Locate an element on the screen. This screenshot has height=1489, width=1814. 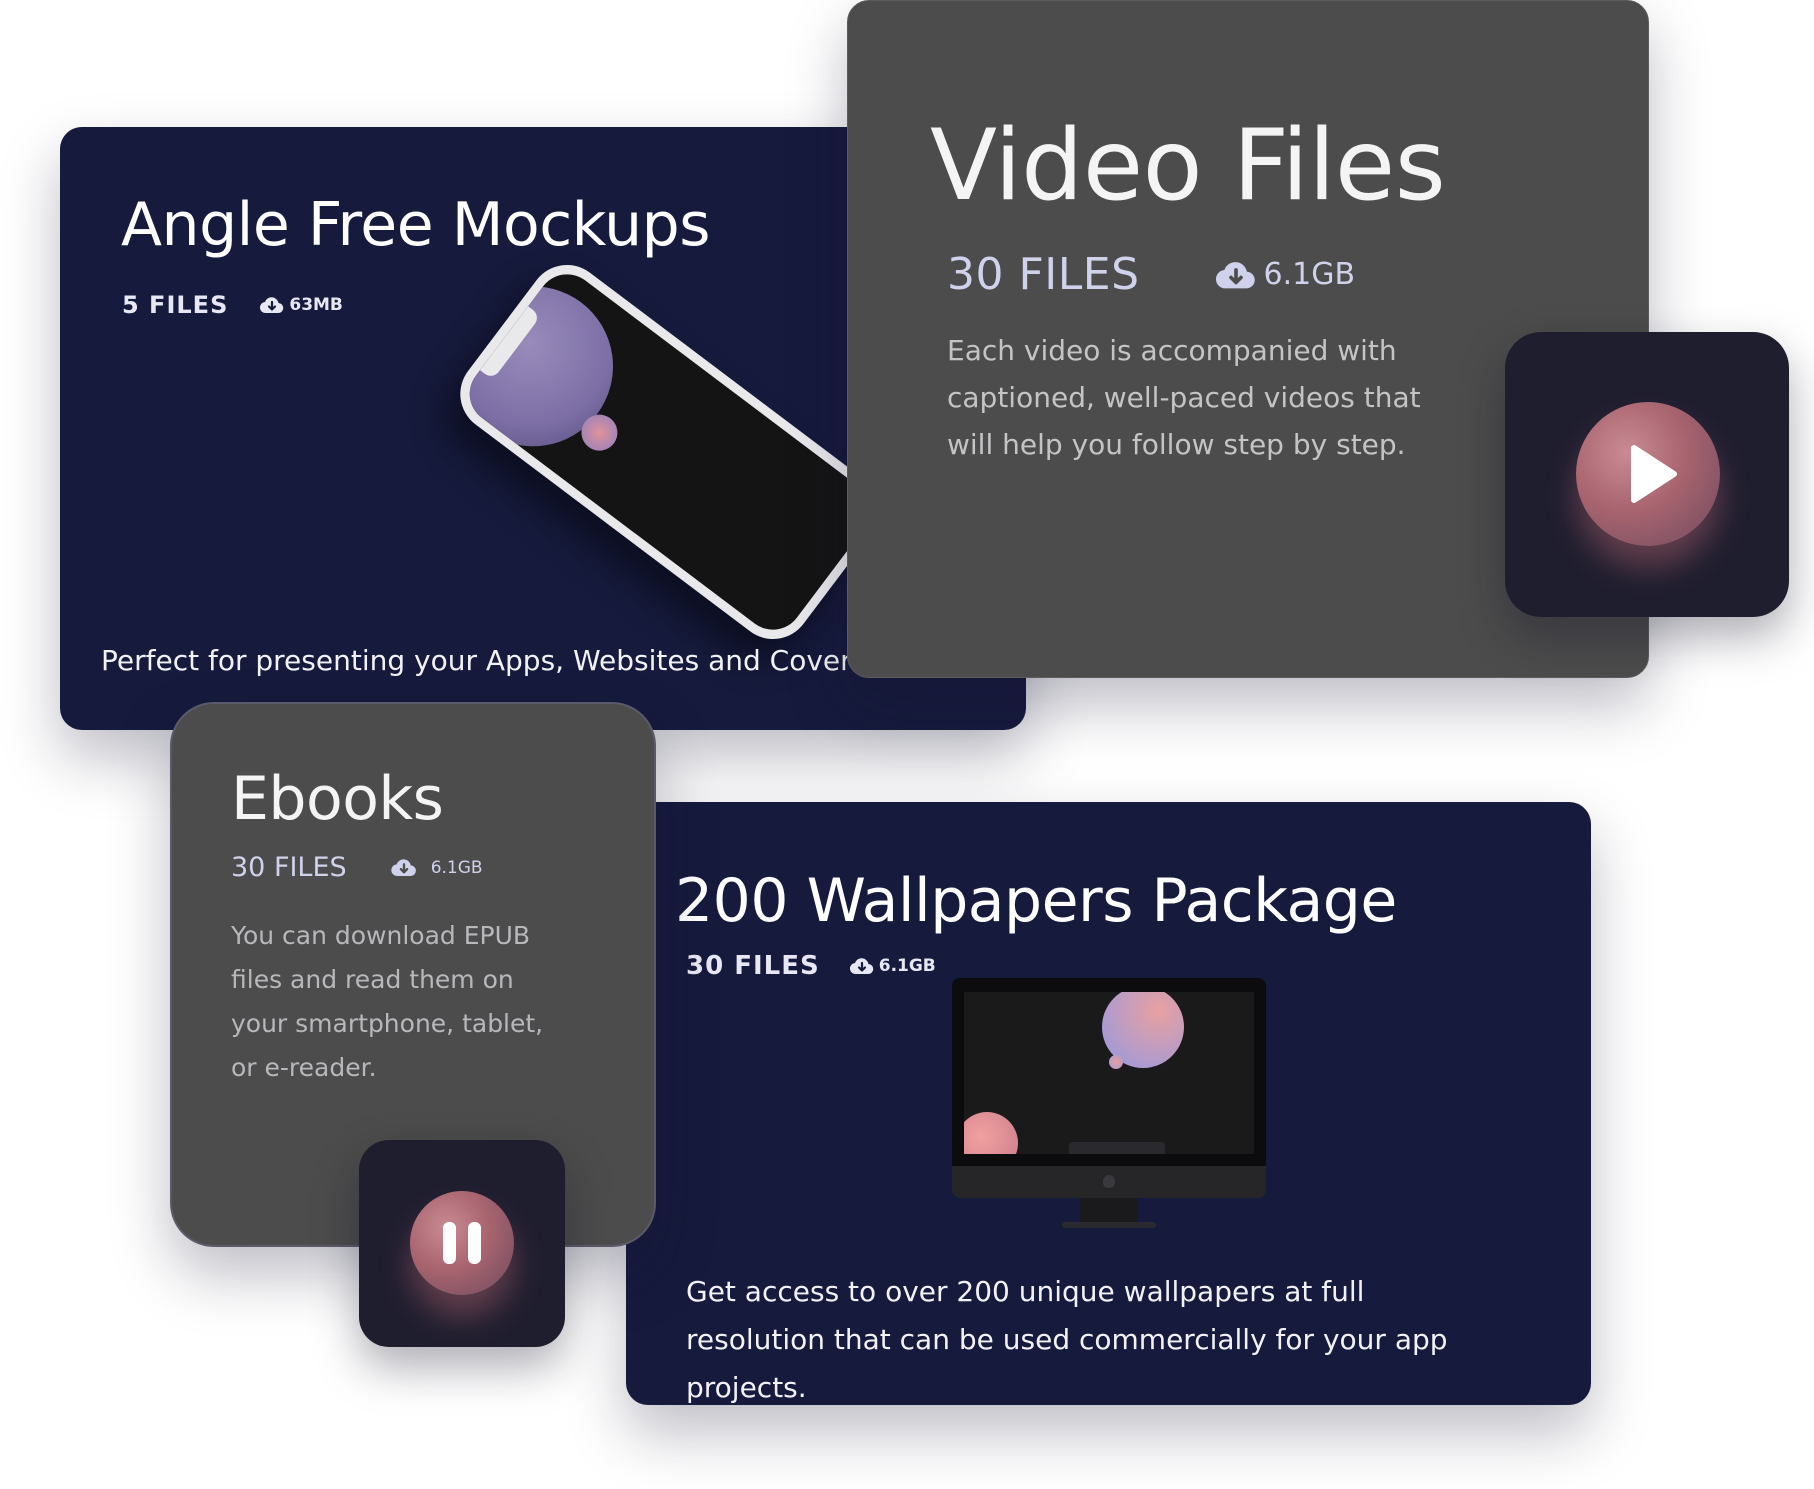
mockups-file-count: 5 FILES is located at coordinates (175, 305).